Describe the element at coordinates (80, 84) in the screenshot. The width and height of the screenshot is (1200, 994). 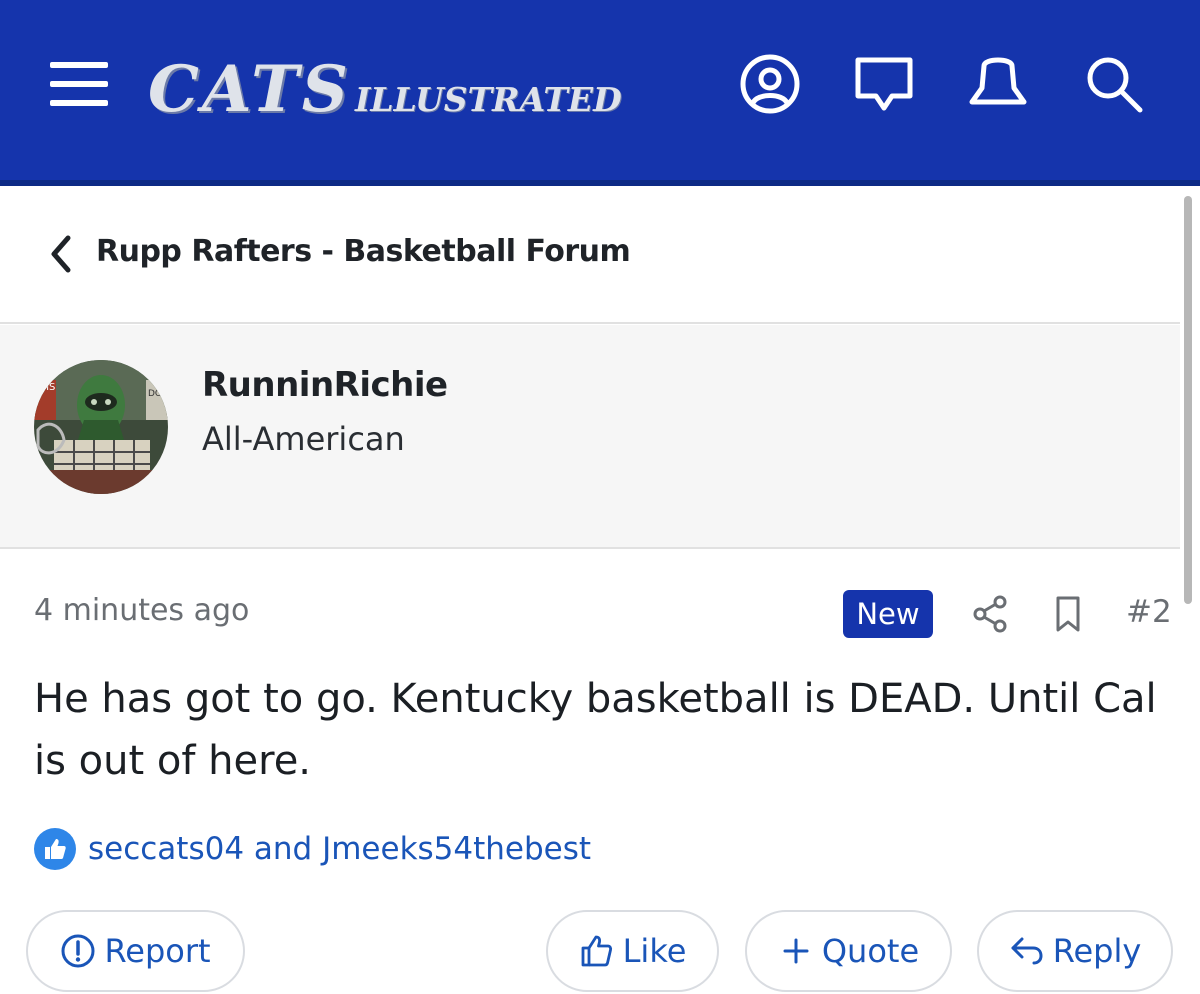
I see `menu-icon` at that location.